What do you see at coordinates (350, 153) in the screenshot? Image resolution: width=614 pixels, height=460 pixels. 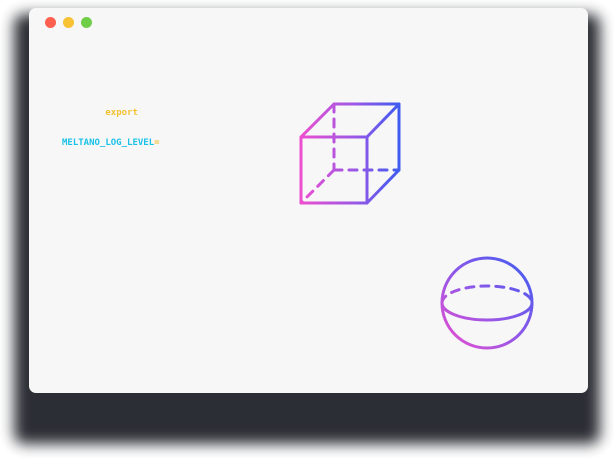 I see `cube-icon` at bounding box center [350, 153].